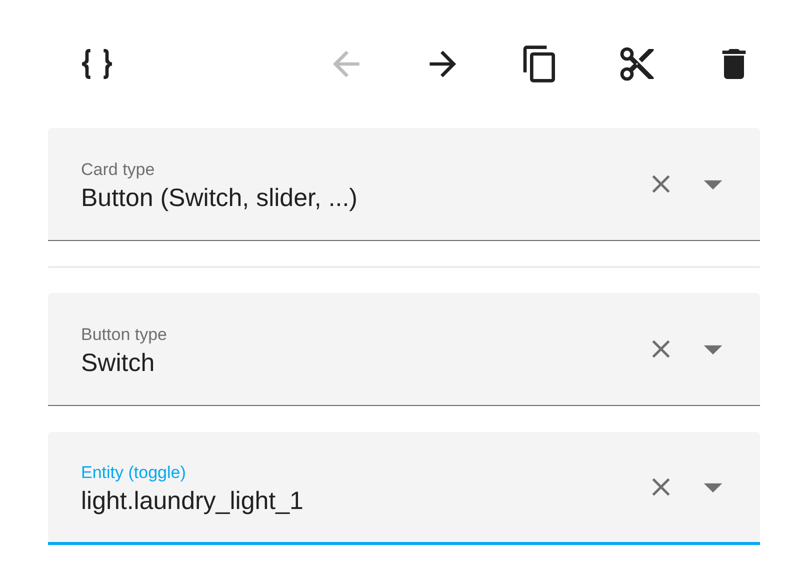 The width and height of the screenshot is (796, 562). What do you see at coordinates (124, 335) in the screenshot?
I see `field-label: Button type` at bounding box center [124, 335].